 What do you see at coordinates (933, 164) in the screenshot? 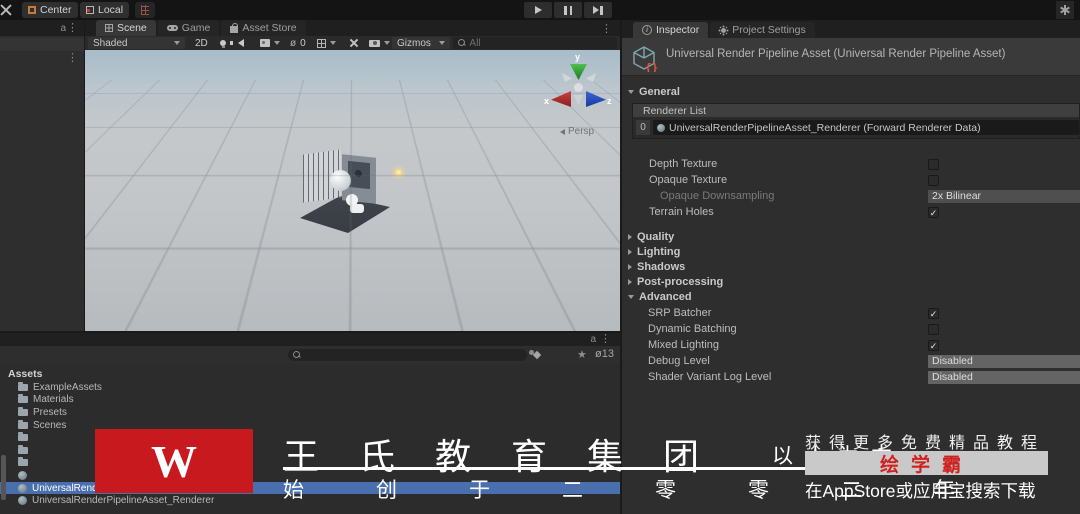
I see `depth-texture-checkbox` at bounding box center [933, 164].